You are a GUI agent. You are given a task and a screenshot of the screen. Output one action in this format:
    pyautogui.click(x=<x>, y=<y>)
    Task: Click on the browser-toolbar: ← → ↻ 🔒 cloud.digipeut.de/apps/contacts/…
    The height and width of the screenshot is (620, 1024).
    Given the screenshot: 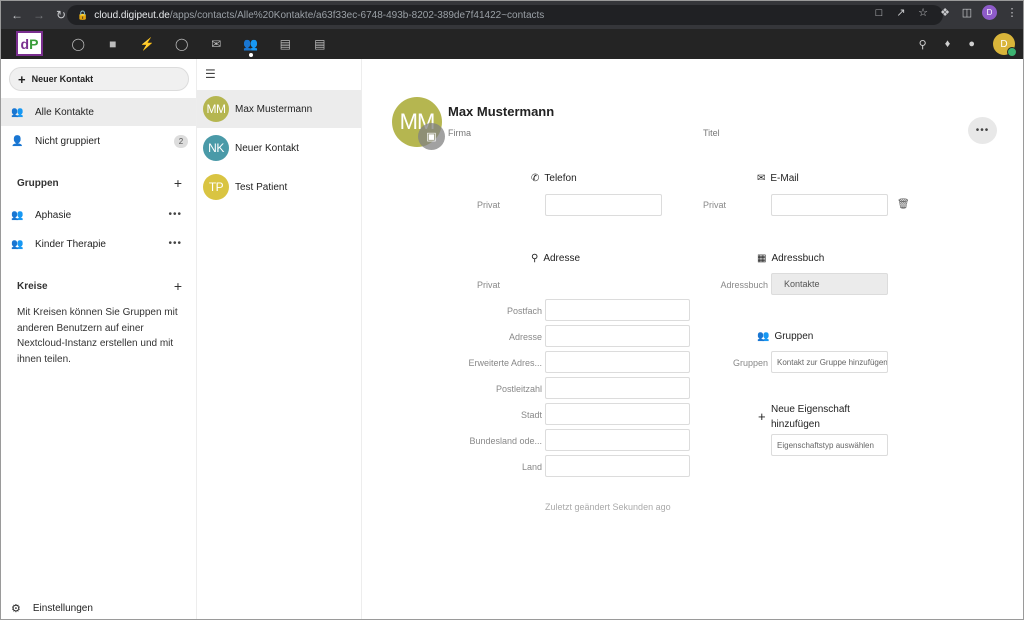 What is the action you would take?
    pyautogui.click(x=512, y=15)
    